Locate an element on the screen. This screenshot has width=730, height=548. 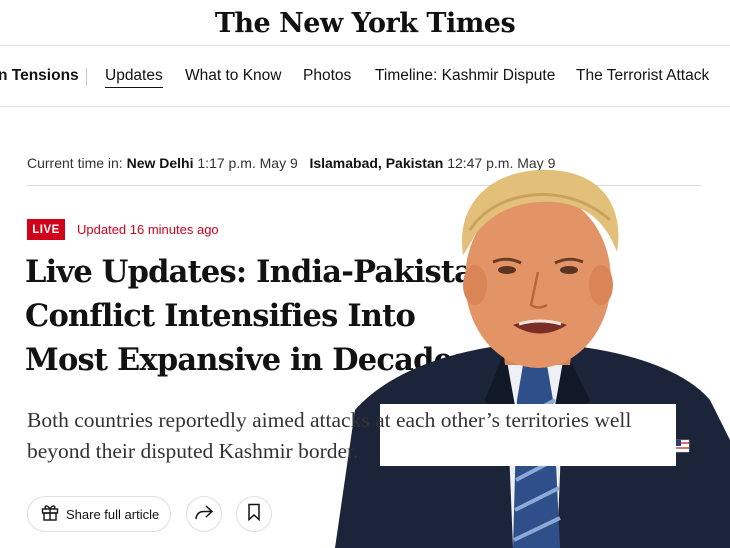
nav-divider is located at coordinates (86, 77).